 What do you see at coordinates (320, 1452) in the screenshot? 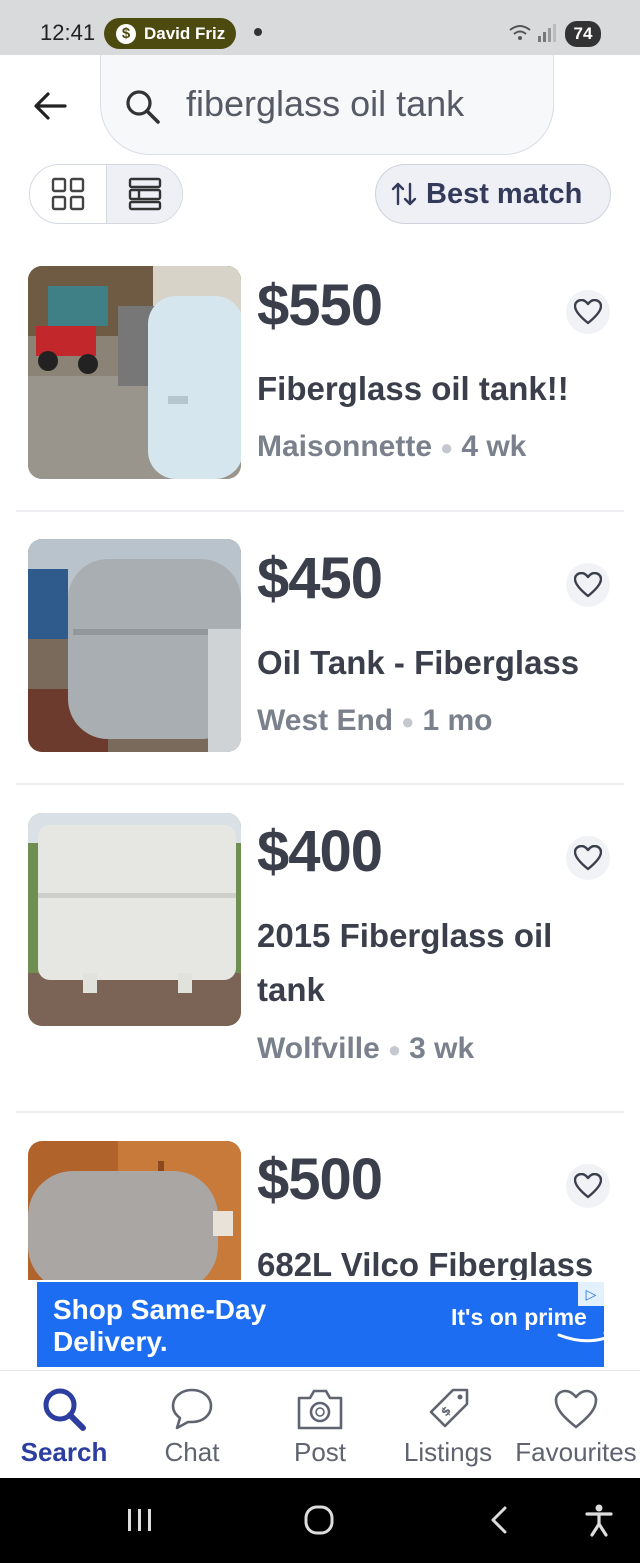
I see `nav-label: Post` at bounding box center [320, 1452].